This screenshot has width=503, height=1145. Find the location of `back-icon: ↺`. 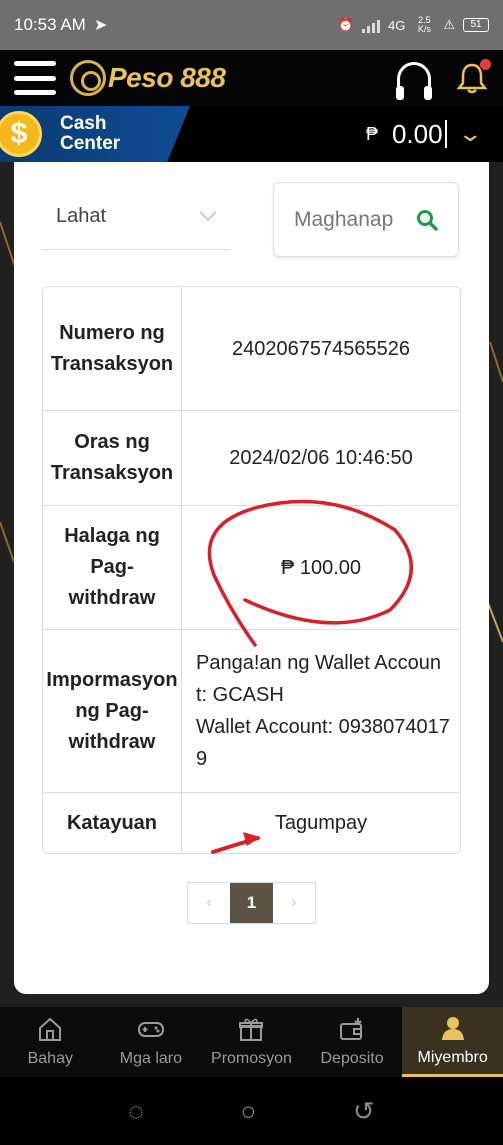

back-icon: ↺ is located at coordinates (364, 1111).